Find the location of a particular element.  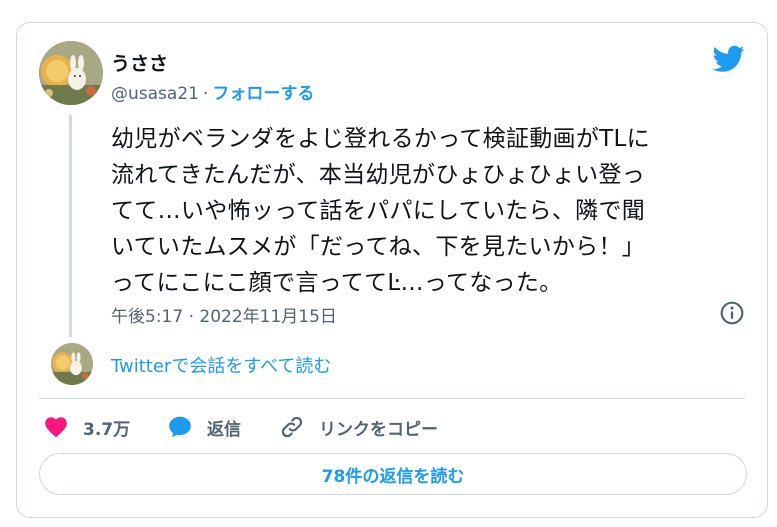

tweet-timestamp: 午後5:17 · 2022年11月15日 is located at coordinates (224, 314).